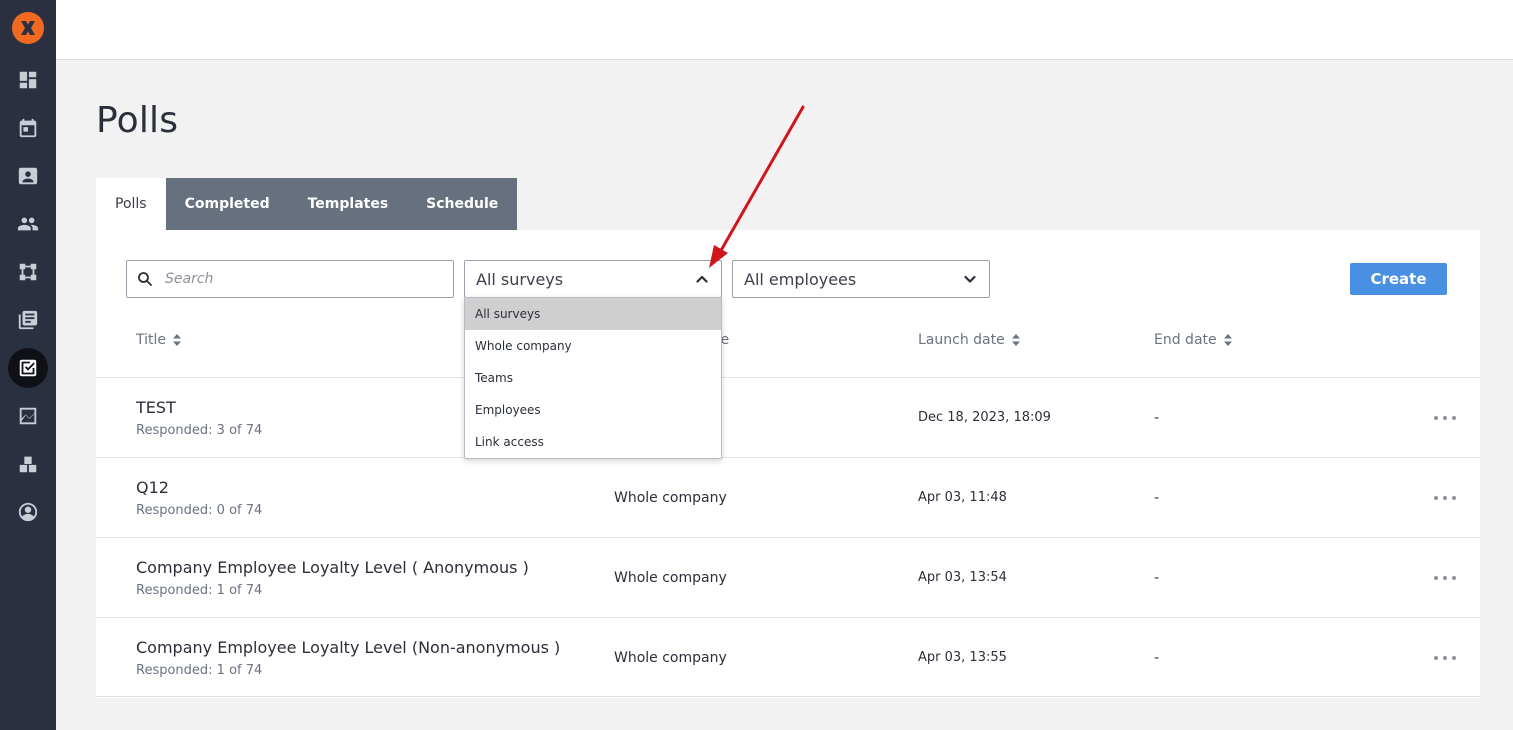  Describe the element at coordinates (702, 279) in the screenshot. I see `chevron-up-icon` at that location.